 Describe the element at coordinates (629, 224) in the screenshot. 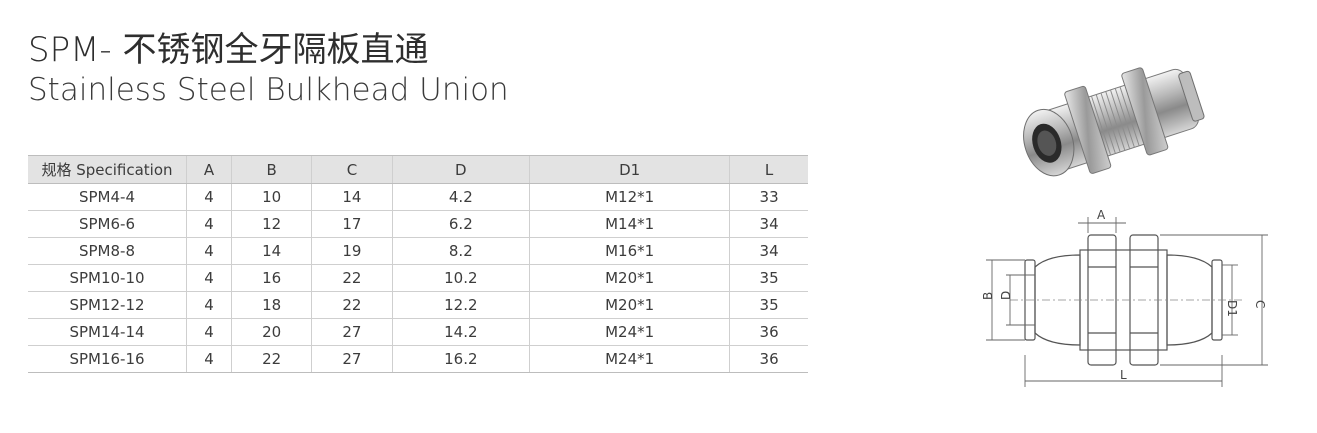

I see `cell-d1: M14*1` at that location.